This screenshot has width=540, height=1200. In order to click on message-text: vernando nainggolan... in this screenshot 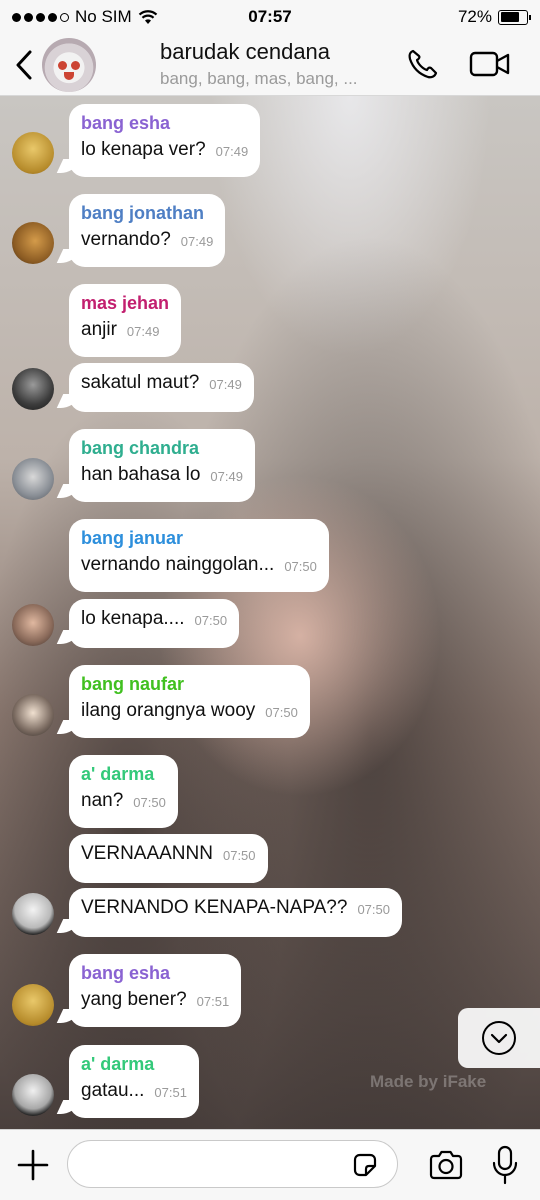, I will do `click(178, 564)`.